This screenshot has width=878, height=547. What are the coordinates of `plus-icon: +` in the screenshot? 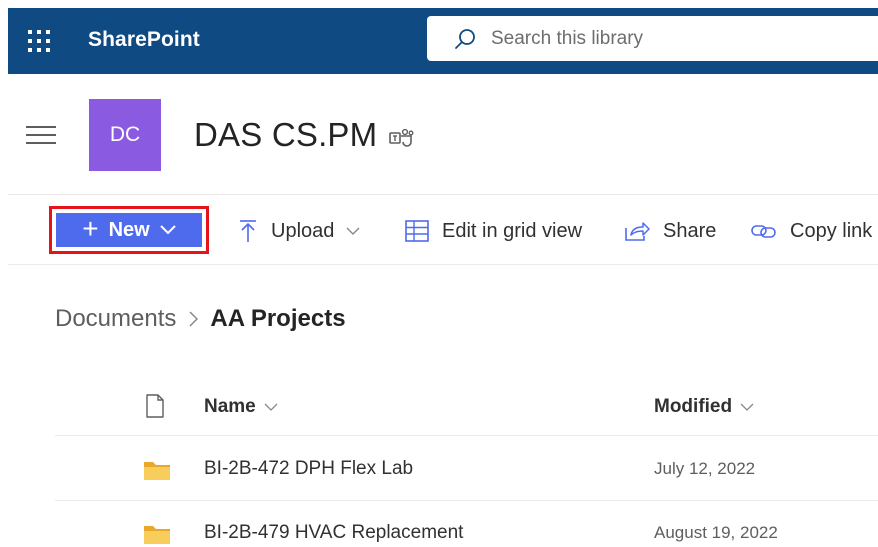 It's located at (90, 228).